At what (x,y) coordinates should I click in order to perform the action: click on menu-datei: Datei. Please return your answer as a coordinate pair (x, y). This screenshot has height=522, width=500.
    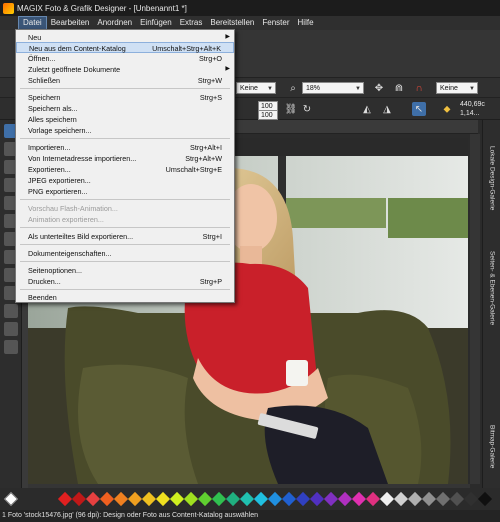
    Looking at the image, I should click on (32, 23).